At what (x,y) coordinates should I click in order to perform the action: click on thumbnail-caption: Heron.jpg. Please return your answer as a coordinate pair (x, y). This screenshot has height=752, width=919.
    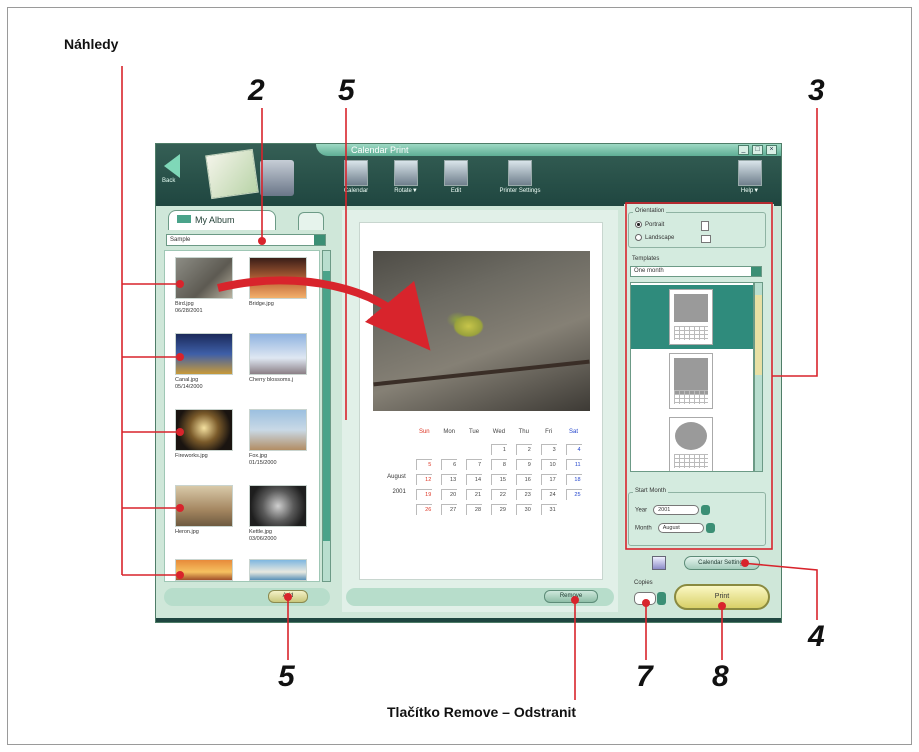
    Looking at the image, I should click on (187, 532).